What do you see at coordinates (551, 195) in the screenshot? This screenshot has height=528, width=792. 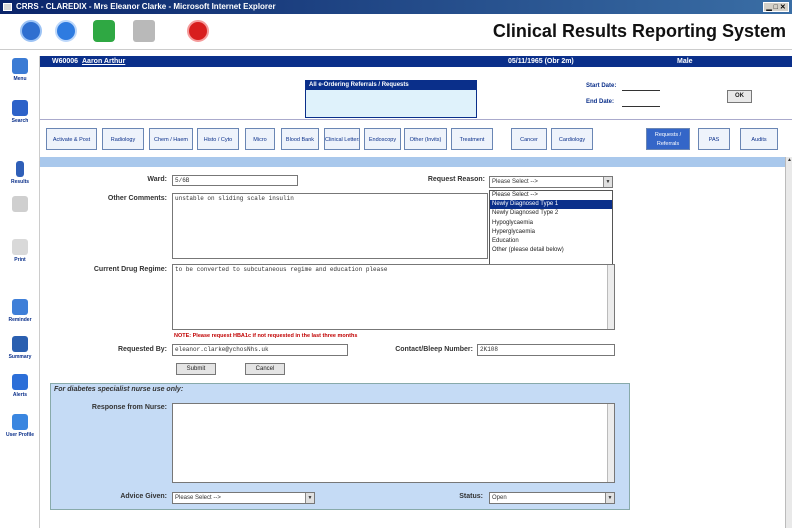 I see `reason-option: Please Select -->` at bounding box center [551, 195].